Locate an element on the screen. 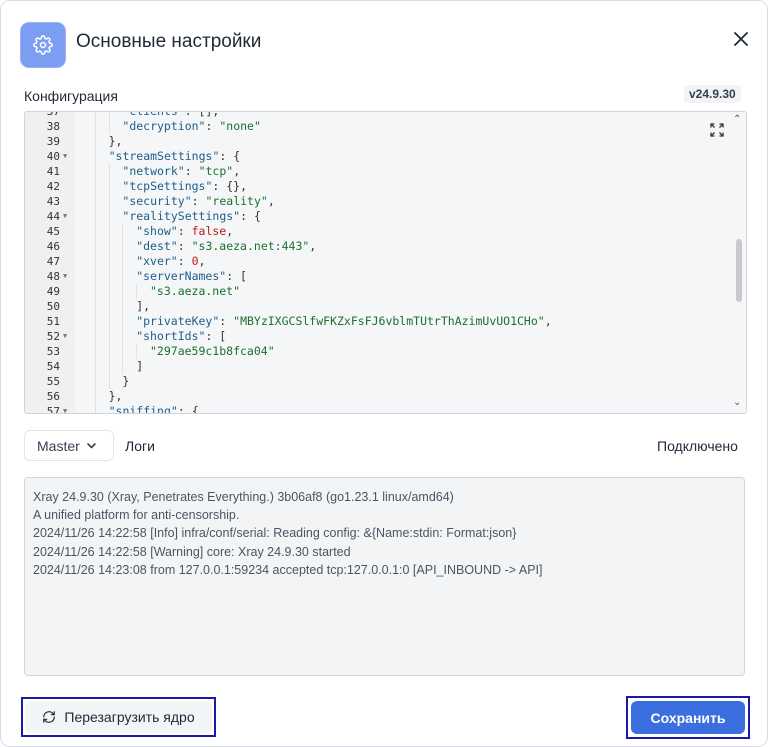 This screenshot has width=768, height=747. code-text: } is located at coordinates (126, 381).